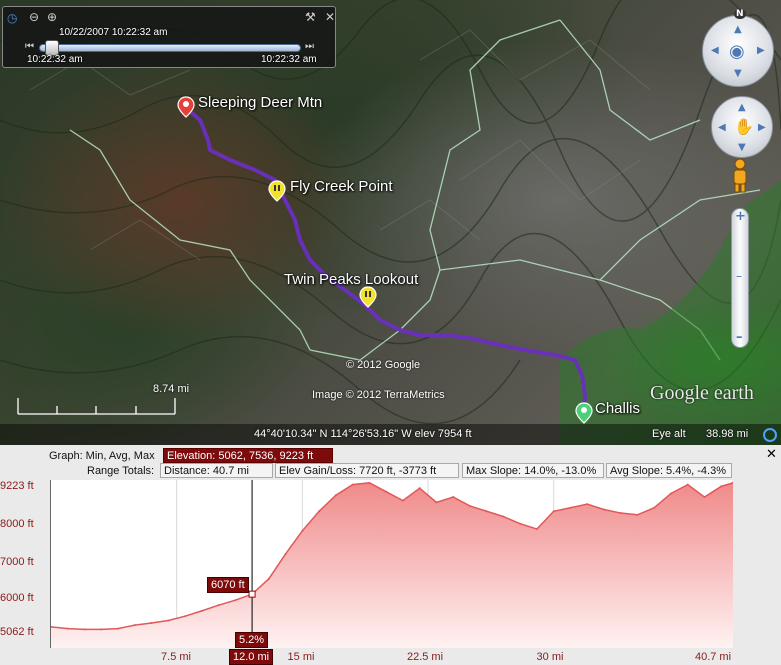 The image size is (781, 665). What do you see at coordinates (216, 470) in the screenshot?
I see `distance-summary: Distance: 40.7 mi` at bounding box center [216, 470].